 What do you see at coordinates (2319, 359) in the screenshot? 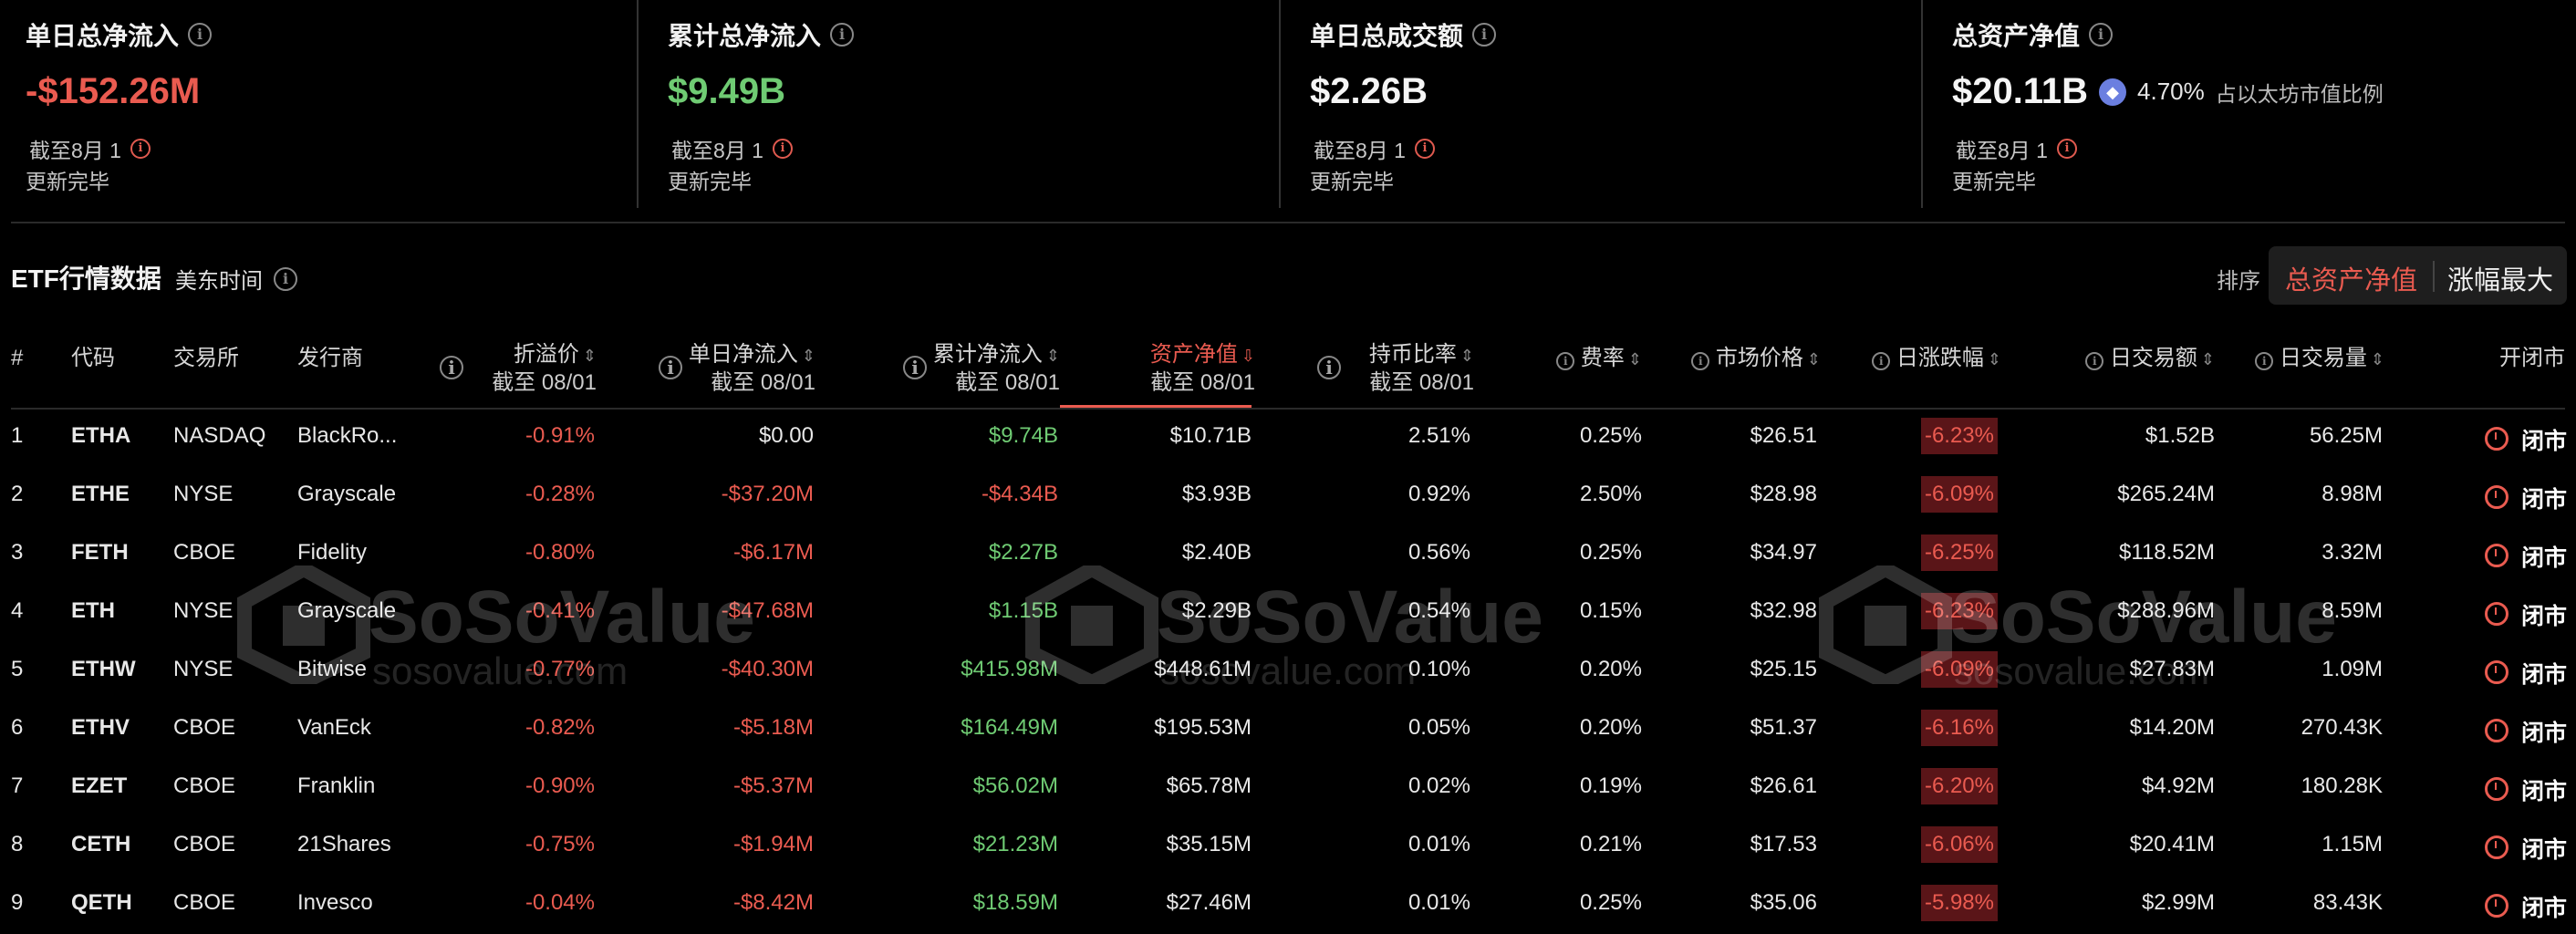
I see `col-volume-shares: i 日交易量 ⇕` at bounding box center [2319, 359].